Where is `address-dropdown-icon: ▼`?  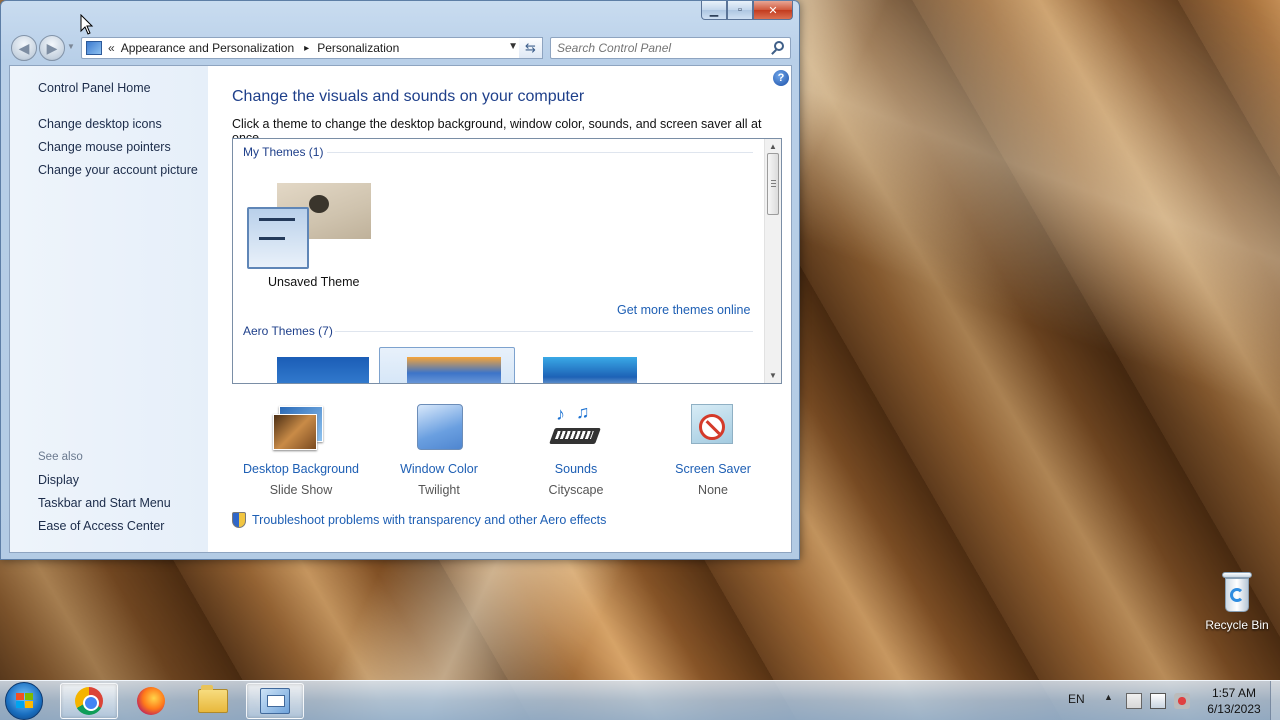
address-dropdown-icon: ▼ is located at coordinates (513, 46).